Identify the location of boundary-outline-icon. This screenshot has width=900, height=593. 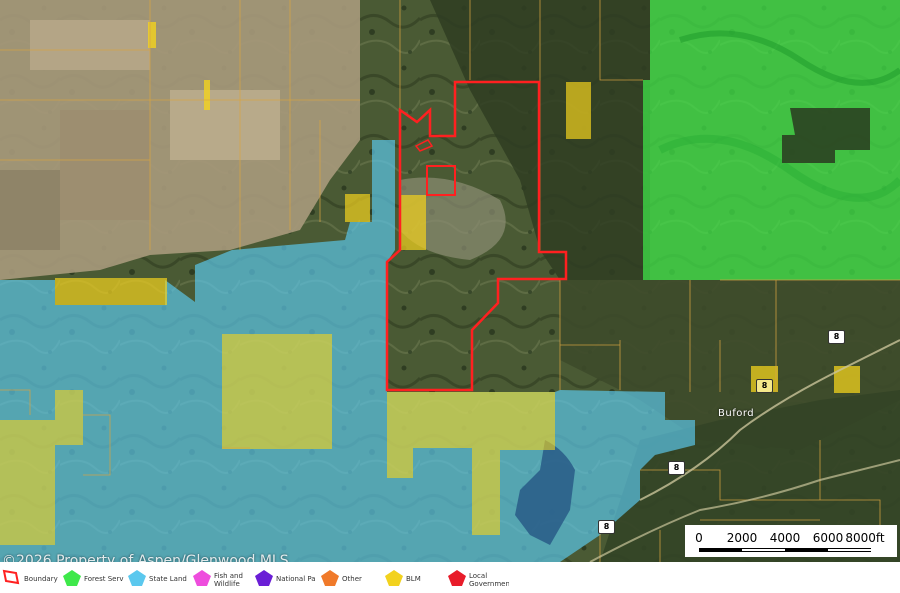
(11, 577).